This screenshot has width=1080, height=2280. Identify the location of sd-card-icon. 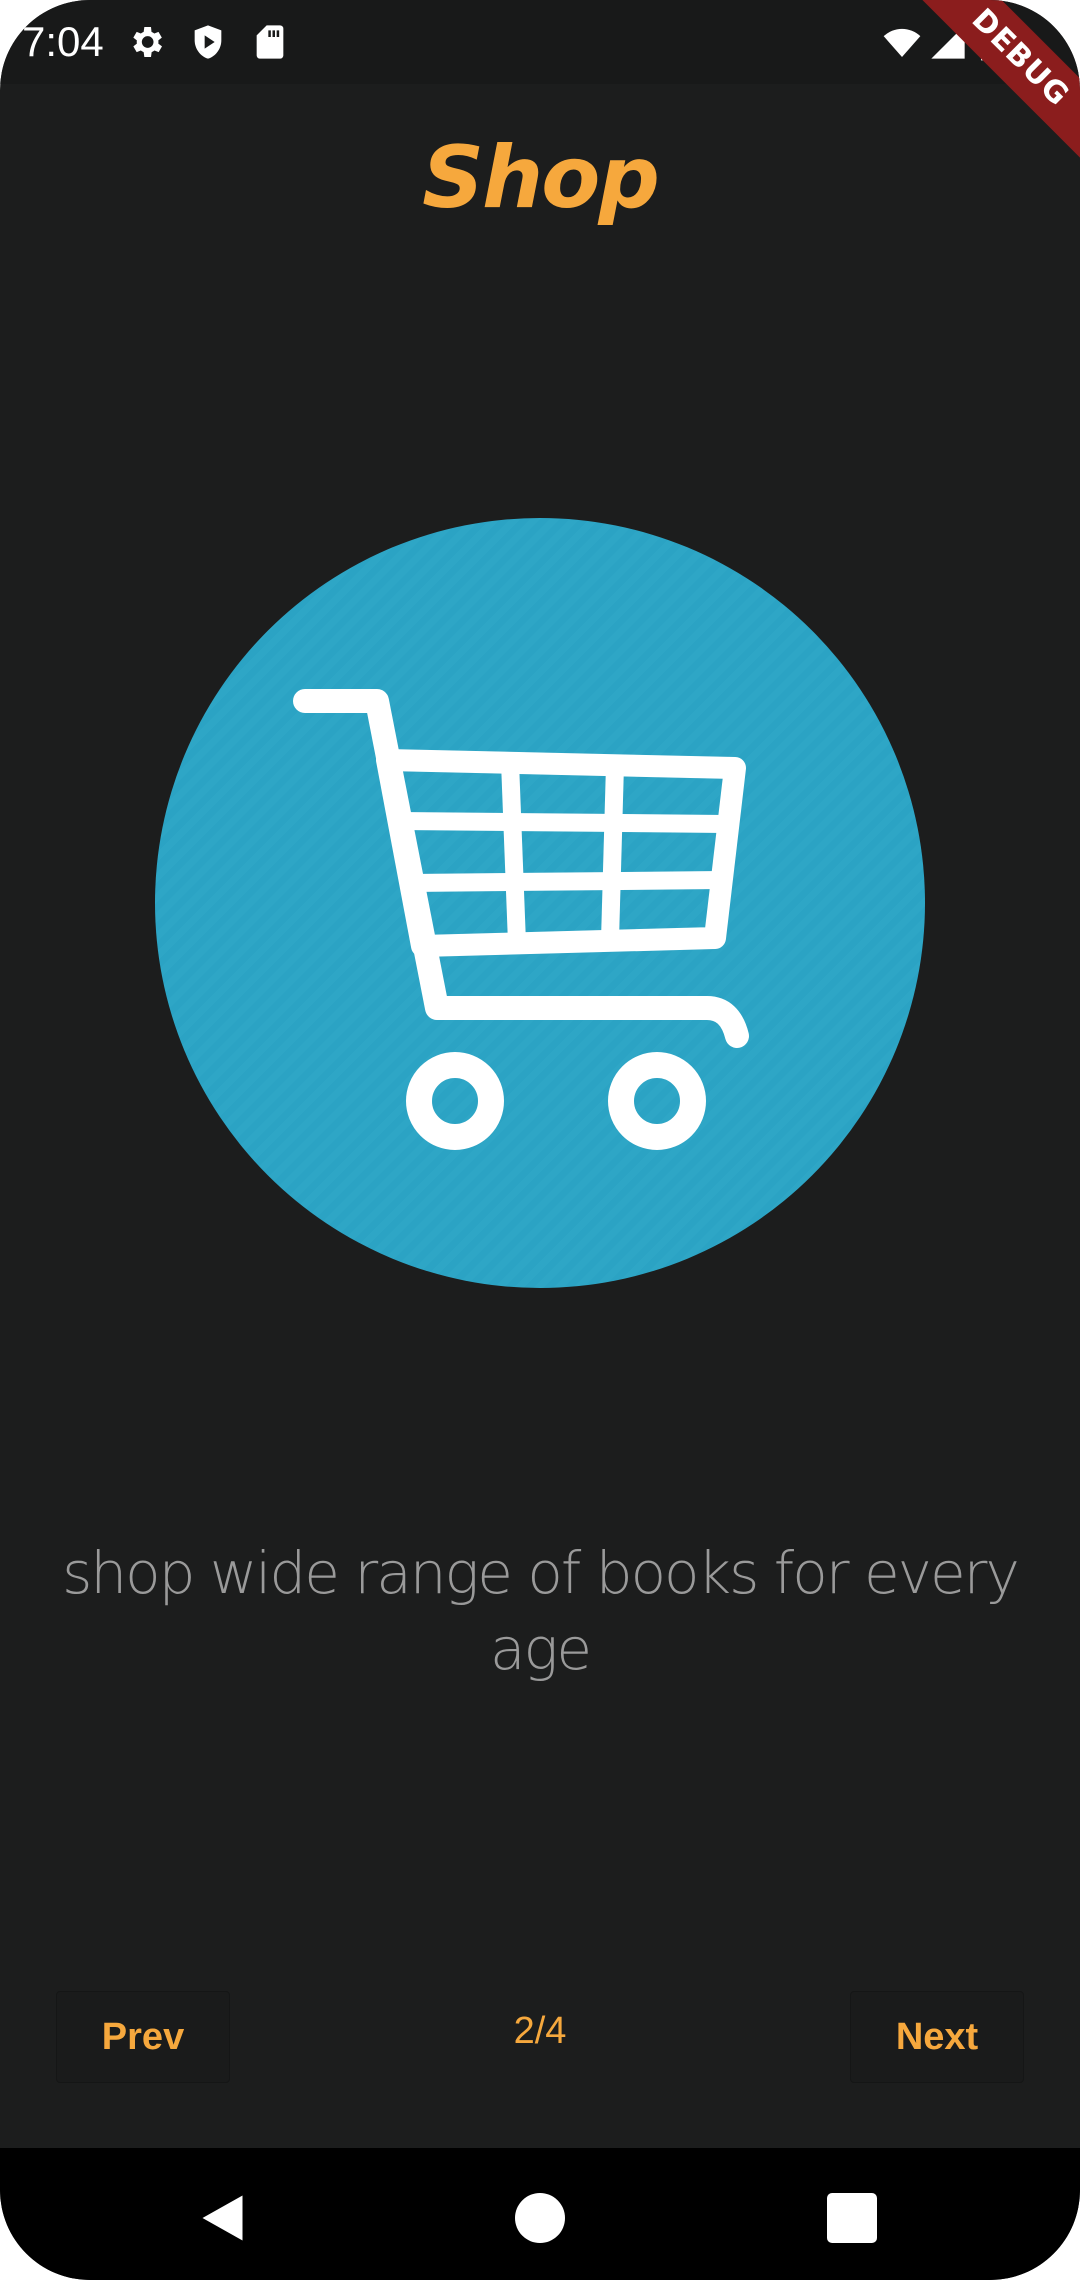
(270, 42).